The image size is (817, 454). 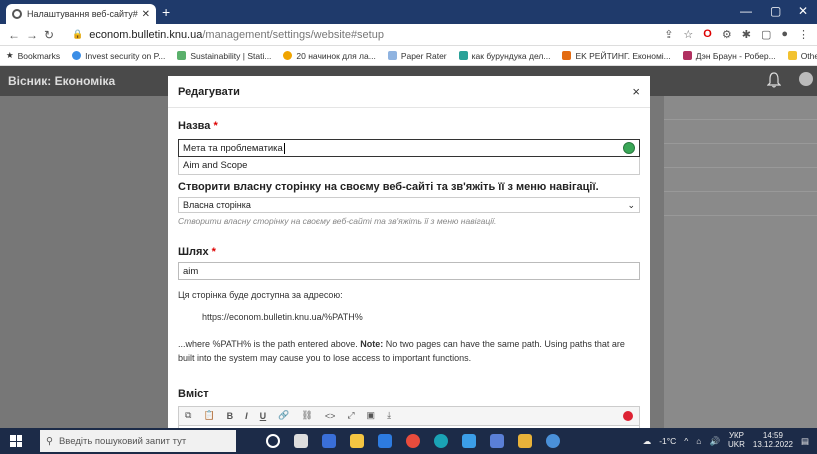 I want to click on profile-icon: ●, so click(x=784, y=34).